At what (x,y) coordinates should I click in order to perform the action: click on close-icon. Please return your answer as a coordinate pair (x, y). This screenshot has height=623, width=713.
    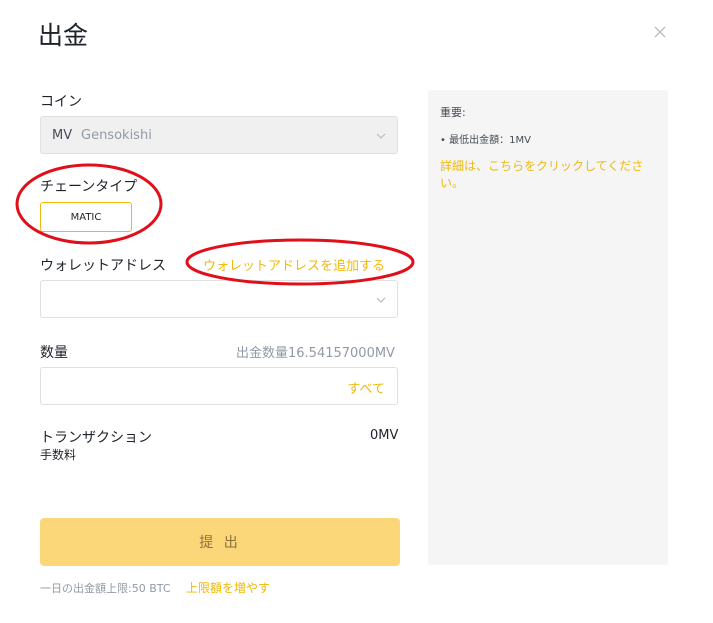
    Looking at the image, I should click on (660, 32).